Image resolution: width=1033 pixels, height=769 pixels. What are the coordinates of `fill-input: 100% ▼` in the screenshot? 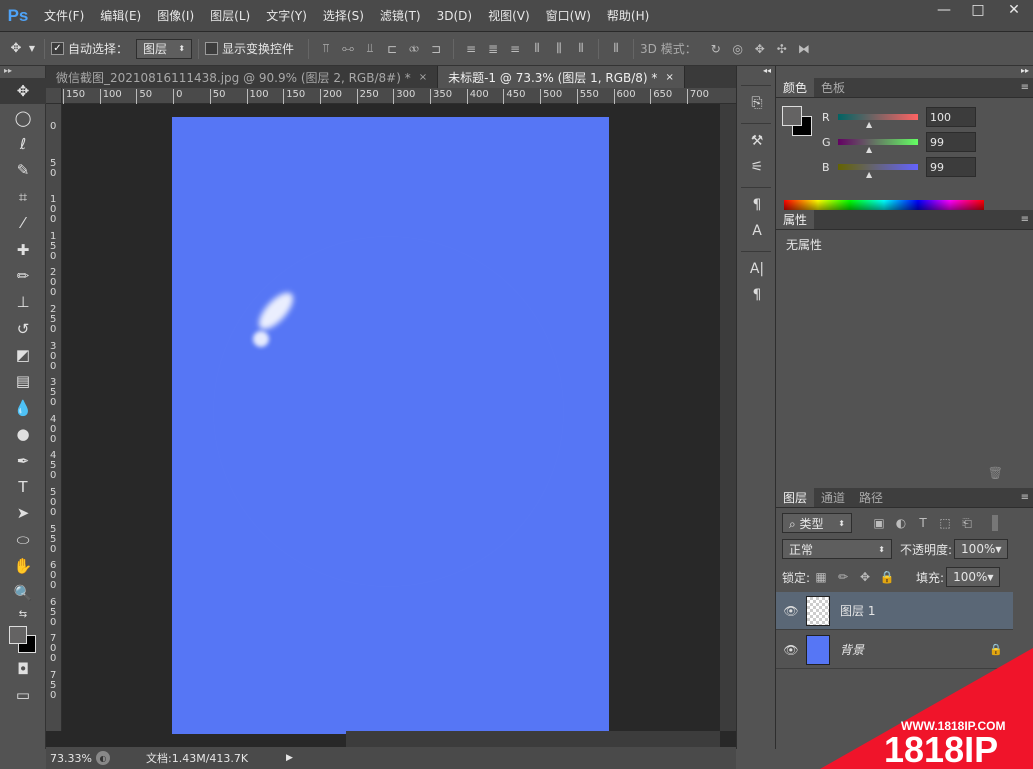 It's located at (973, 577).